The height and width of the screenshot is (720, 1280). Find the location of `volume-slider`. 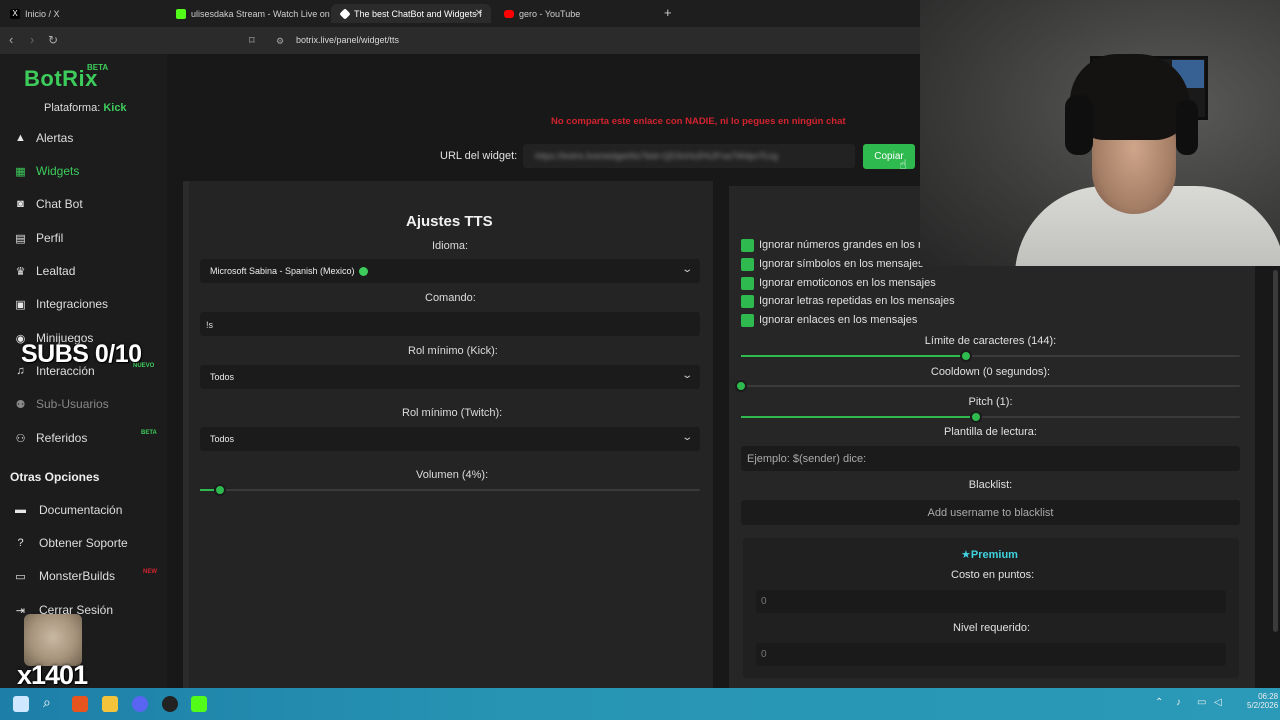

volume-slider is located at coordinates (450, 490).